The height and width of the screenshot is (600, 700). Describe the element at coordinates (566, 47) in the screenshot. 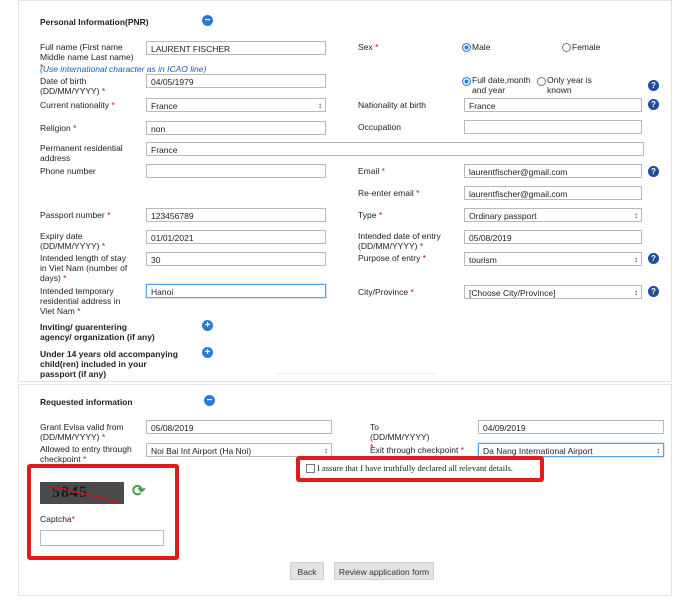

I see `sex-female-radio` at that location.